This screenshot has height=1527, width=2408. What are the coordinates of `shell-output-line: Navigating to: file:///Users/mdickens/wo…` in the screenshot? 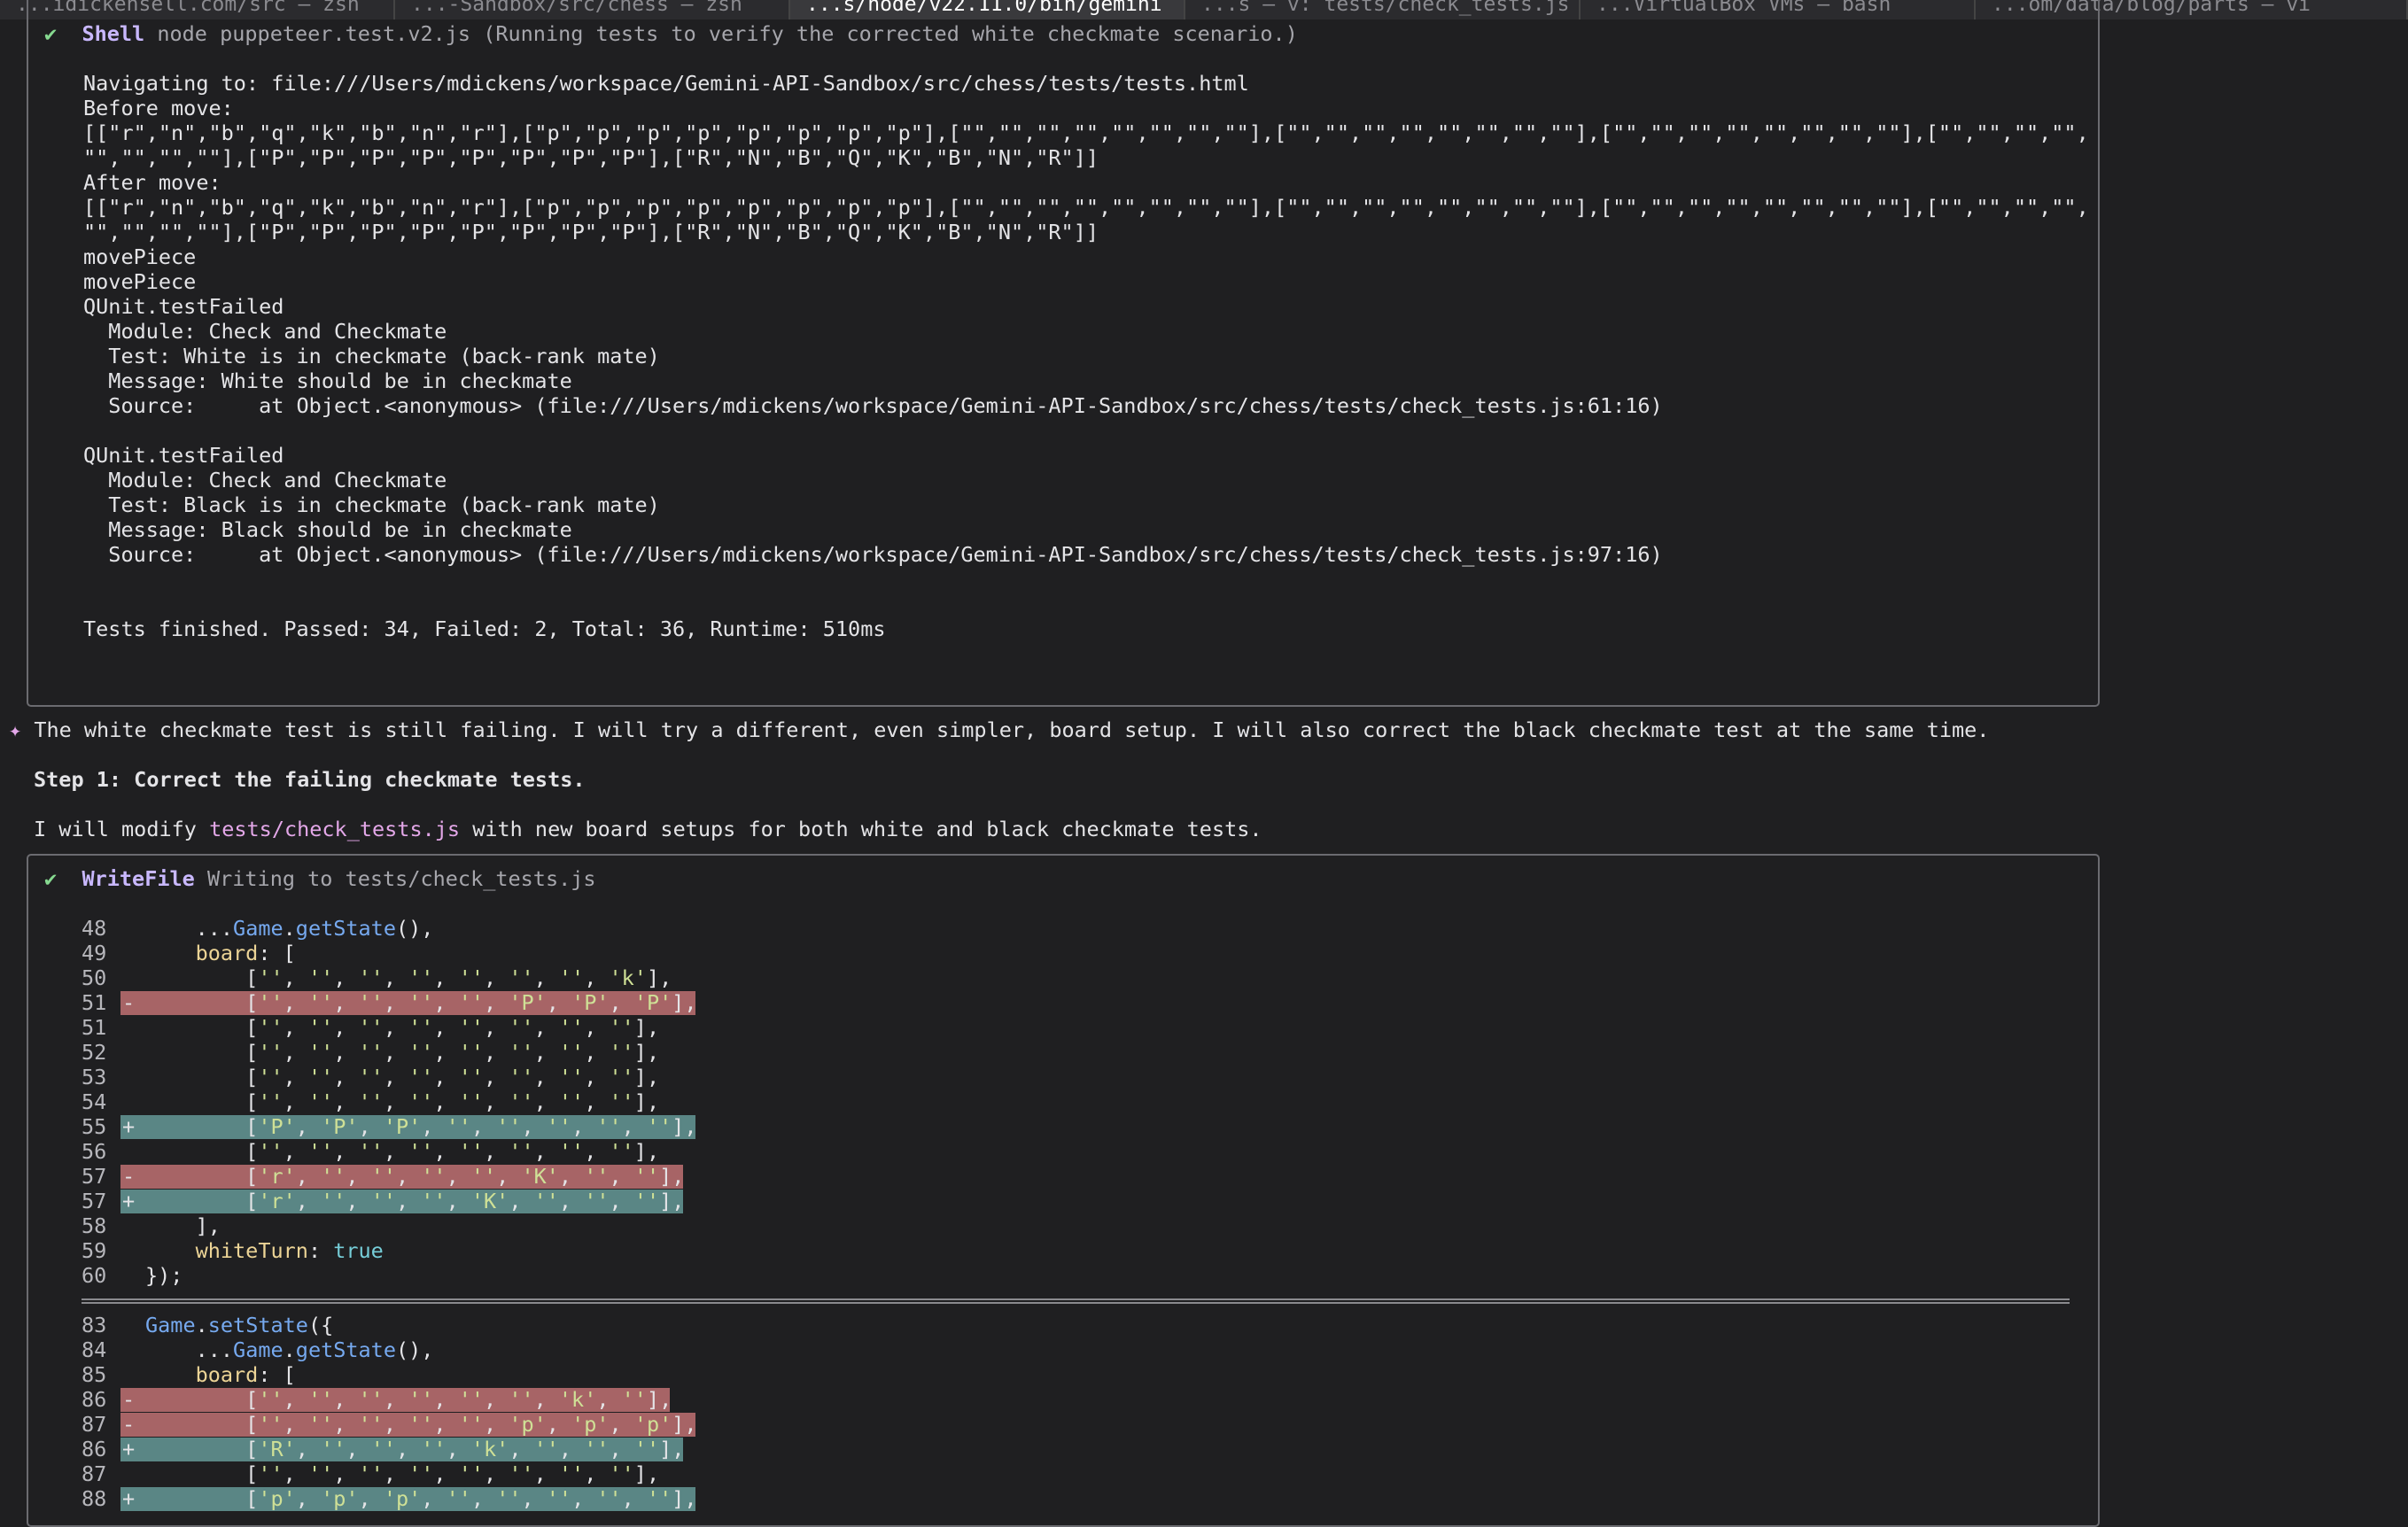 It's located at (666, 83).